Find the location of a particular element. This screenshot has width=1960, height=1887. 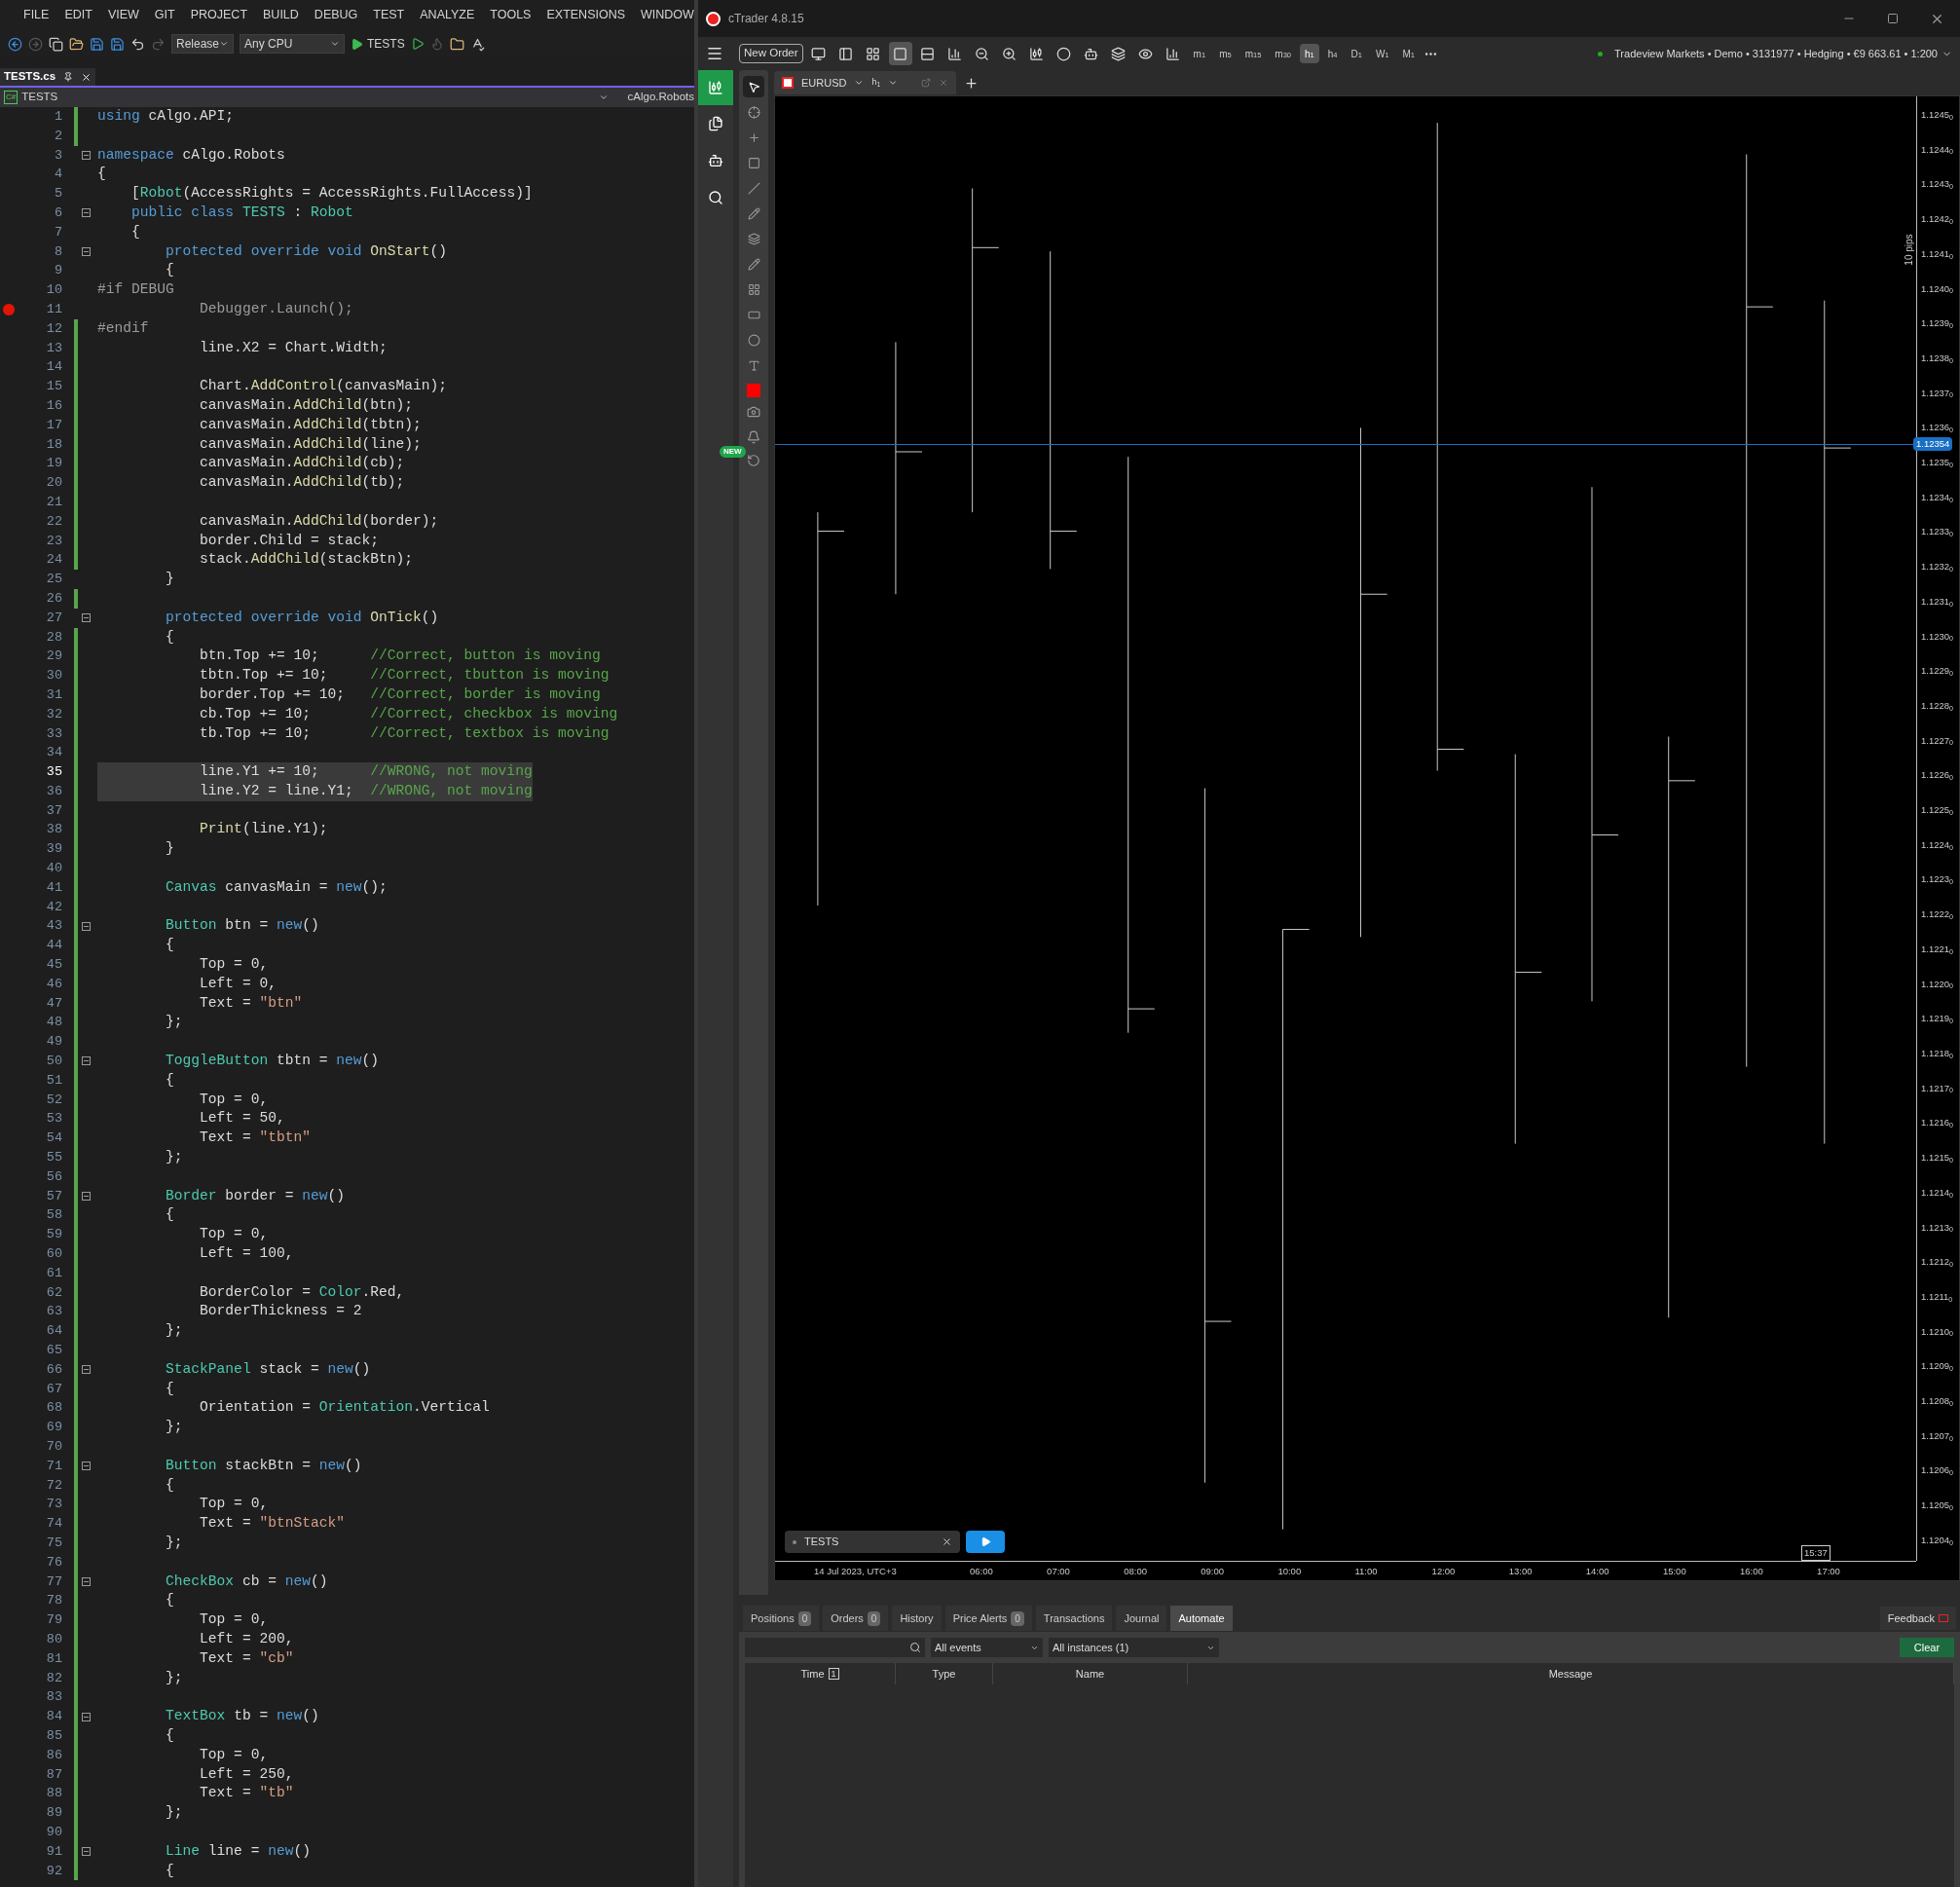

code-line: canvasMain.AddChild(line); is located at coordinates (310, 444).